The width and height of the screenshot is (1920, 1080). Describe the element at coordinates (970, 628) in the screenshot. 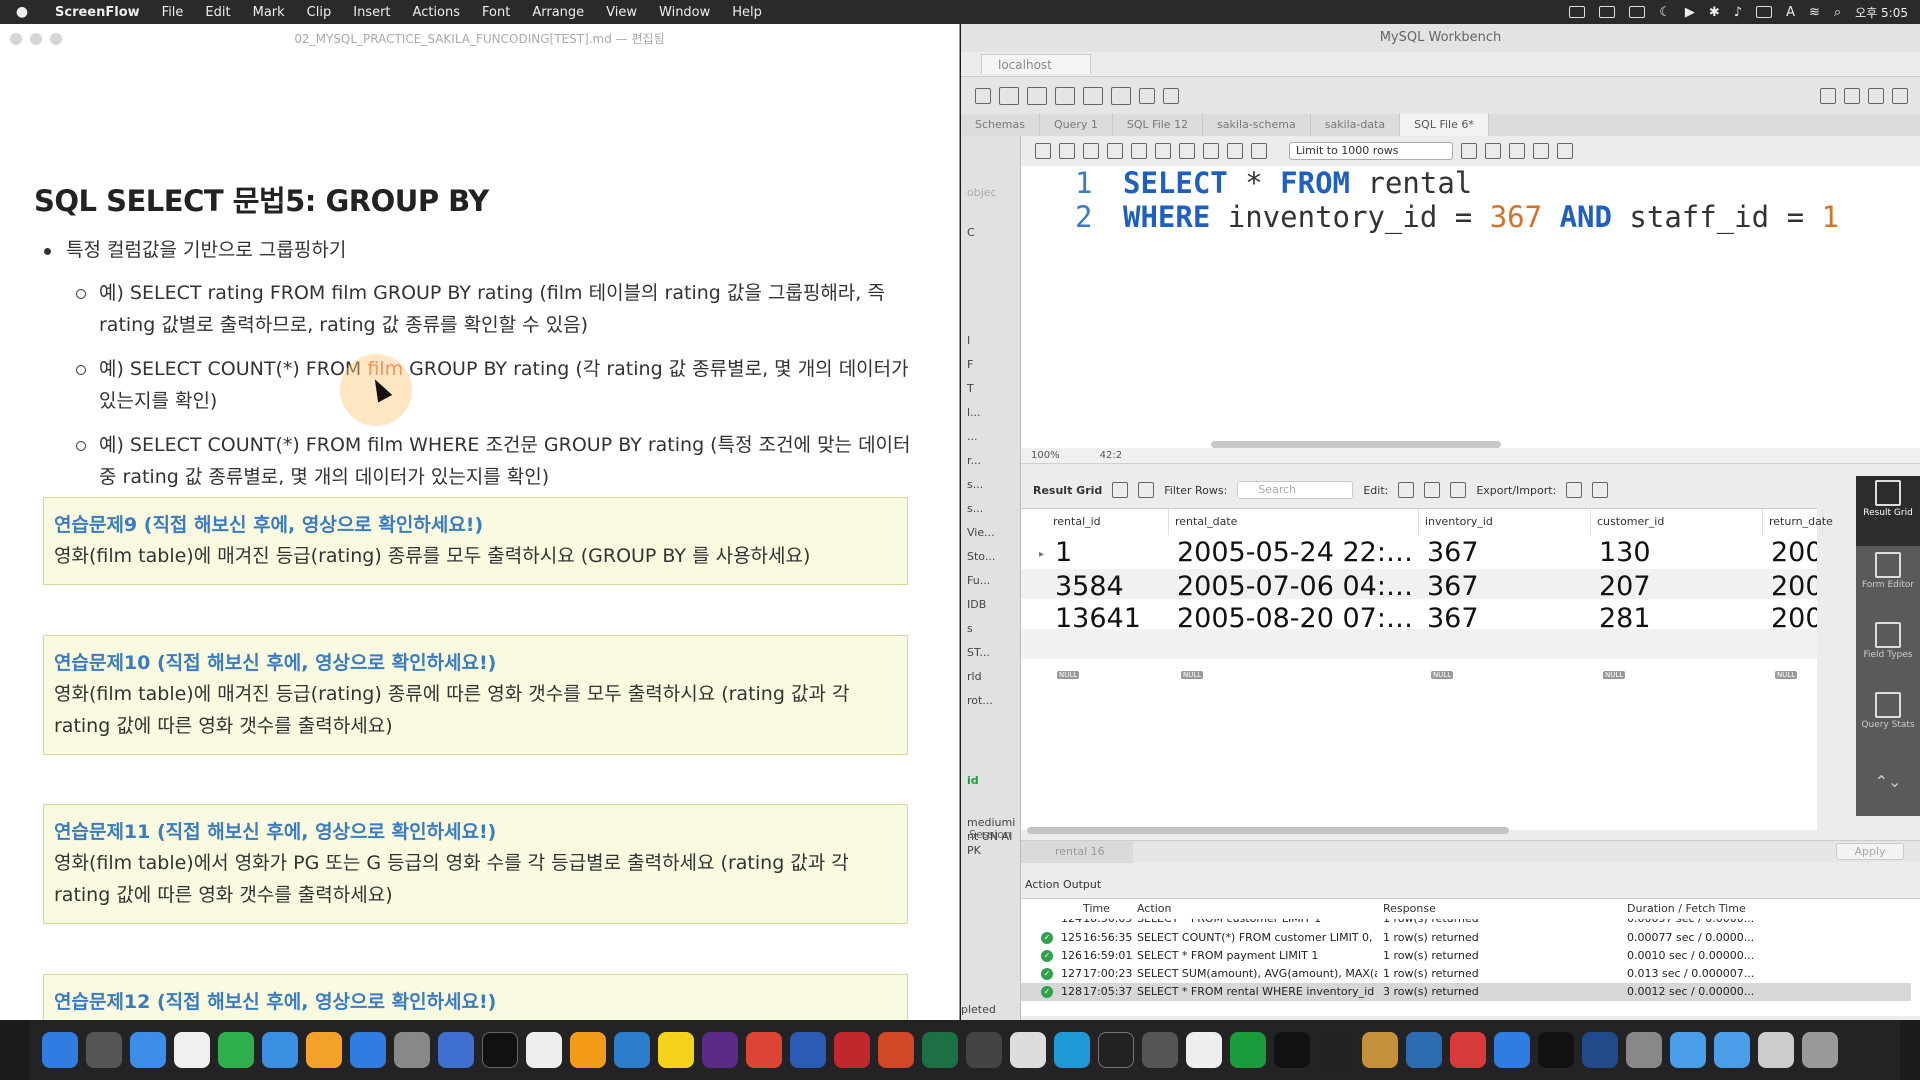

I see `sidebar-item: s` at that location.